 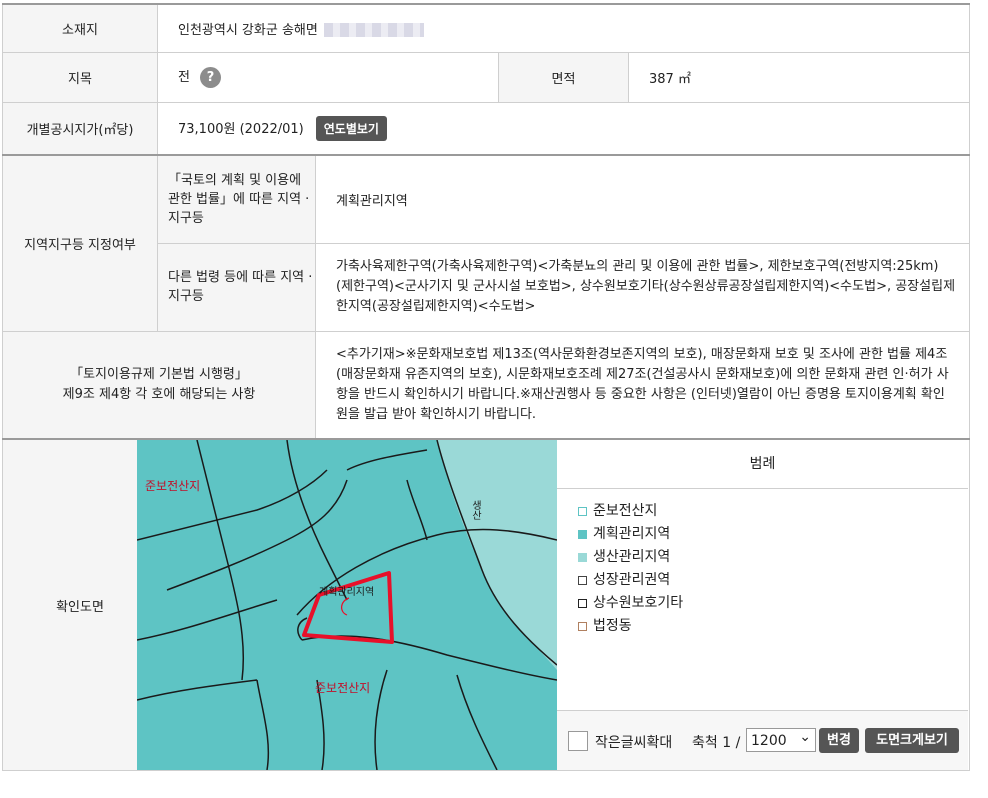 I want to click on other-law-label: 다른 법령 등에 따른 지역 · 지구등, so click(x=236, y=287).